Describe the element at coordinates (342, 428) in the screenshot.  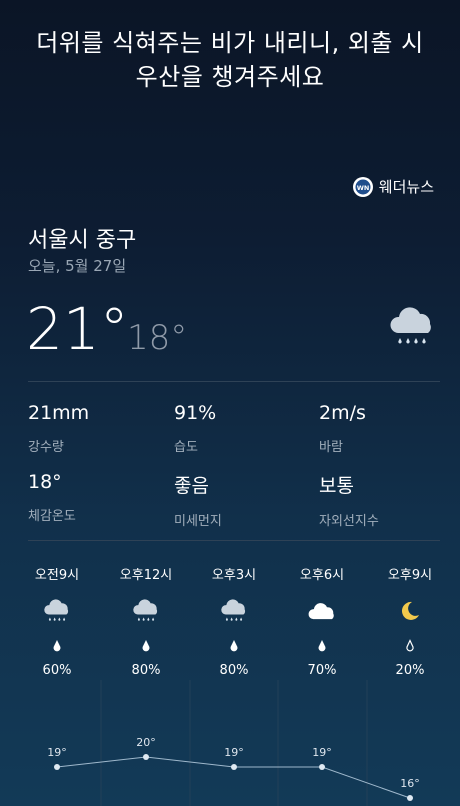
I see `stat-wind: 2m/s 바람` at that location.